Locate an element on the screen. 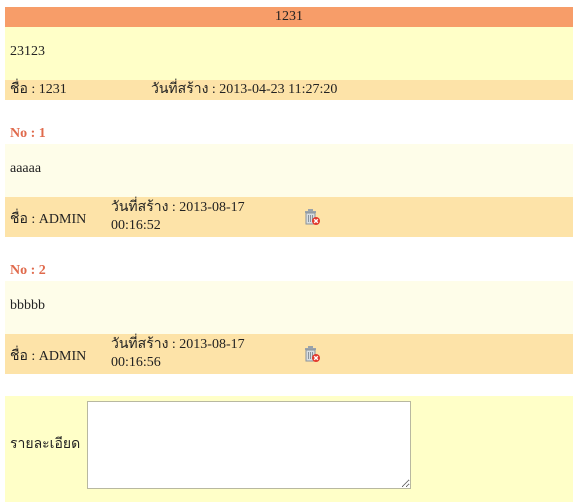 The image size is (585, 502). reply-number: No : 2 is located at coordinates (28, 270).